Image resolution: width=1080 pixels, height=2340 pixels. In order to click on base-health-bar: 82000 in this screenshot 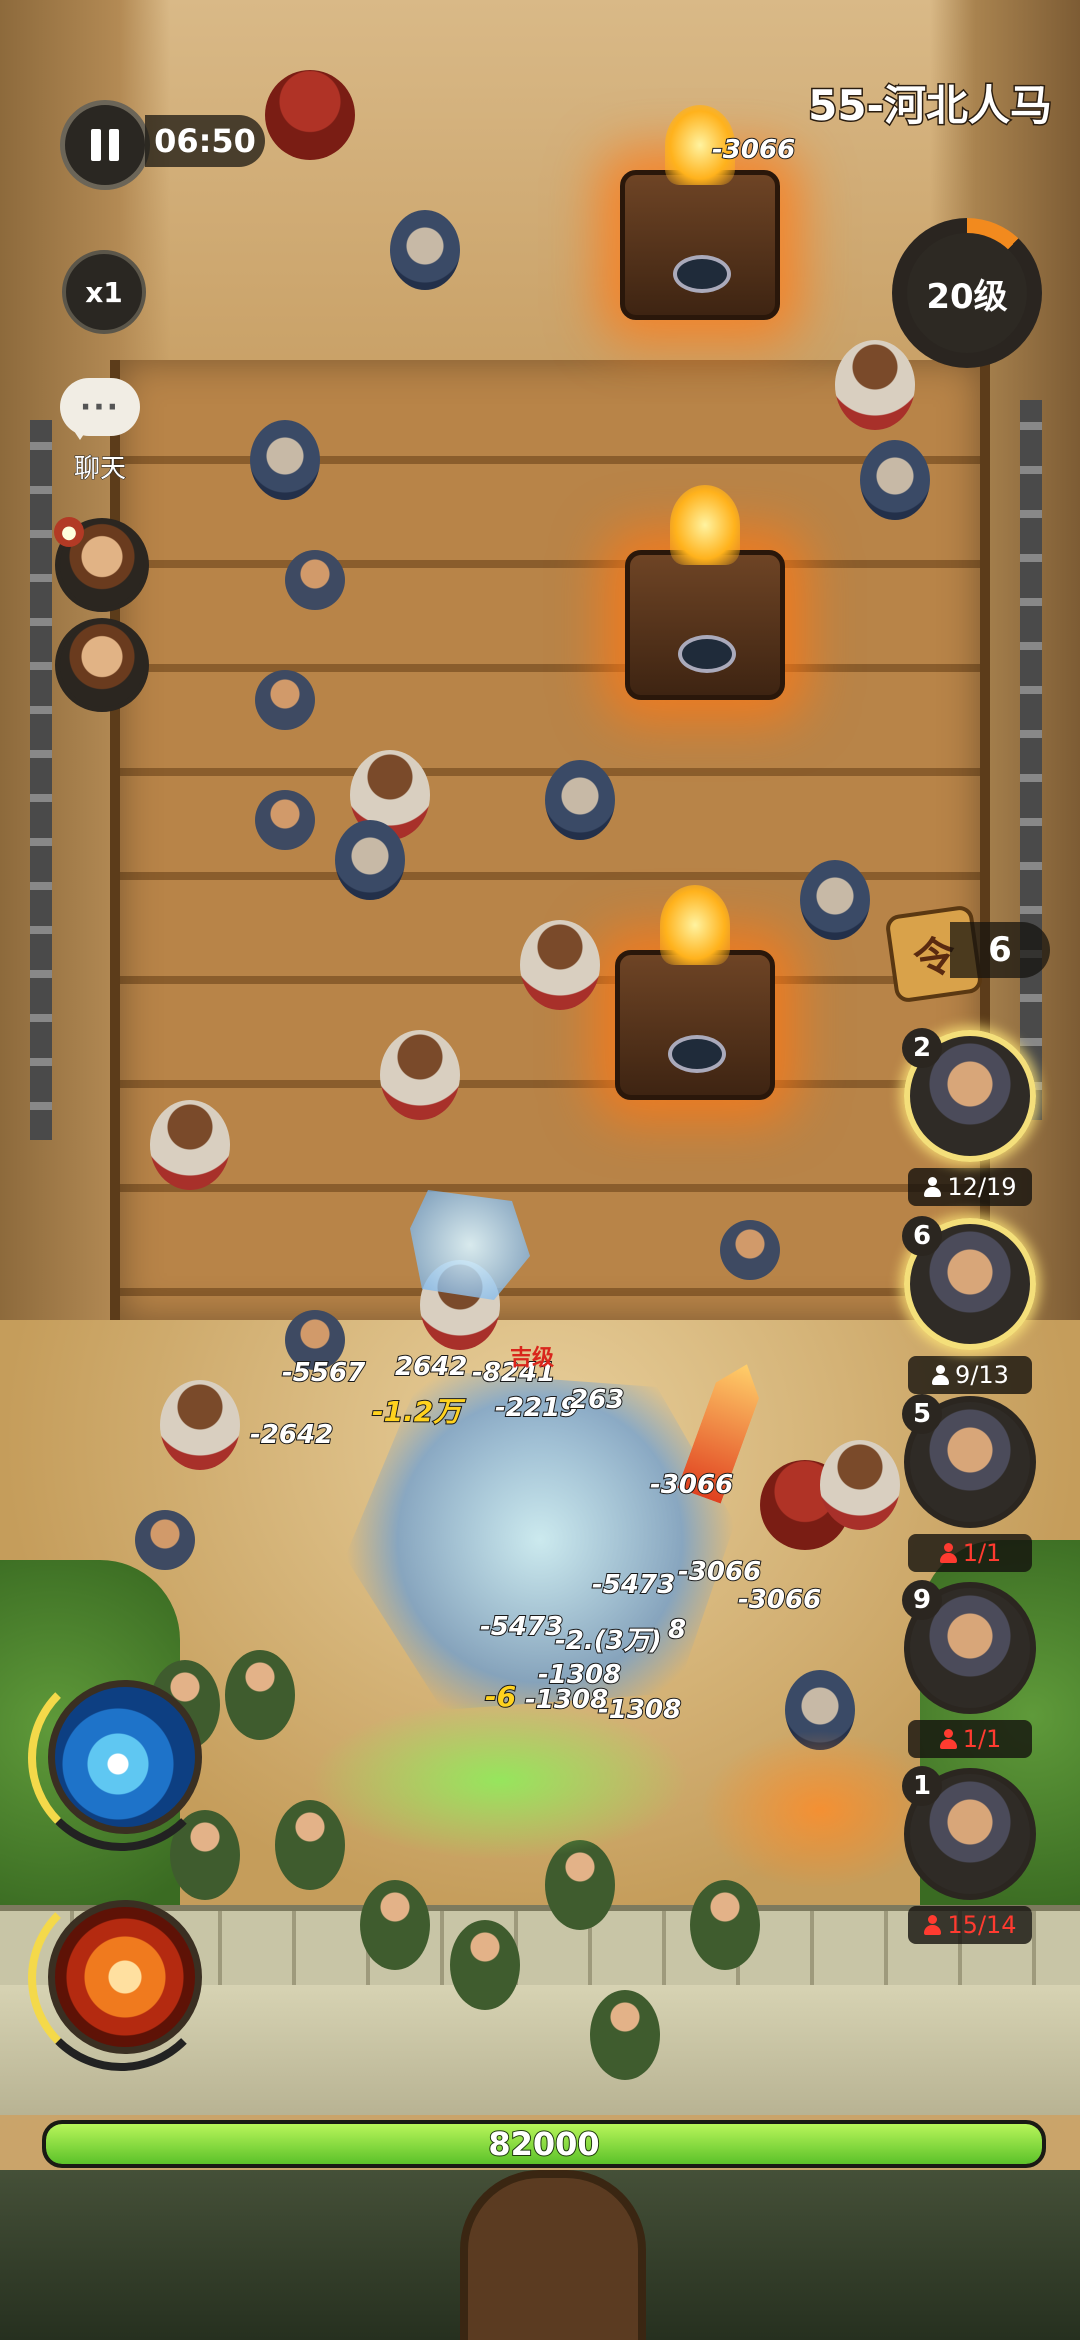, I will do `click(544, 2144)`.